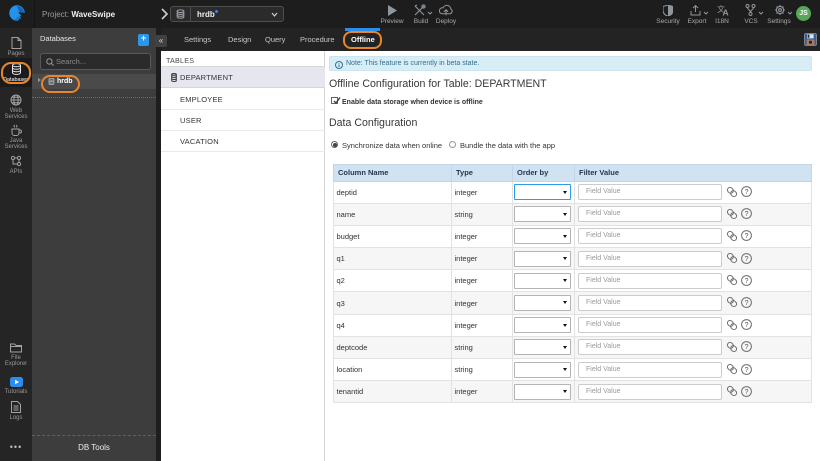  Describe the element at coordinates (726, 11) in the screenshot. I see `svg-text: A` at that location.